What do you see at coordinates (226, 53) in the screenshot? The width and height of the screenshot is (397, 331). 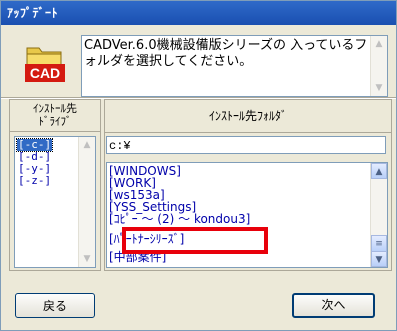 I see `message-text: CADVer.6.0機械設備版シリーズの 入っているフォルダを選択してください。` at bounding box center [226, 53].